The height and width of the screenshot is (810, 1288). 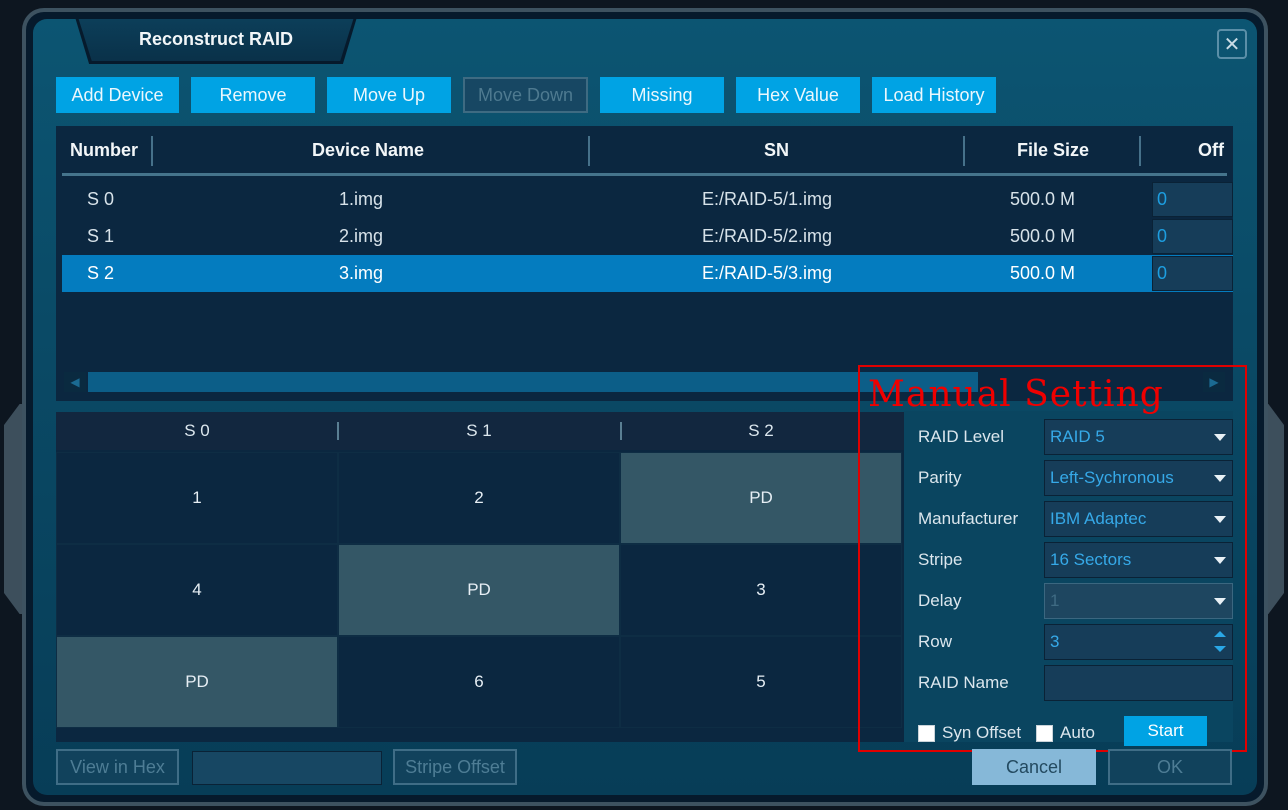 I want to click on stripe-select: 16 Sectors, so click(x=1138, y=560).